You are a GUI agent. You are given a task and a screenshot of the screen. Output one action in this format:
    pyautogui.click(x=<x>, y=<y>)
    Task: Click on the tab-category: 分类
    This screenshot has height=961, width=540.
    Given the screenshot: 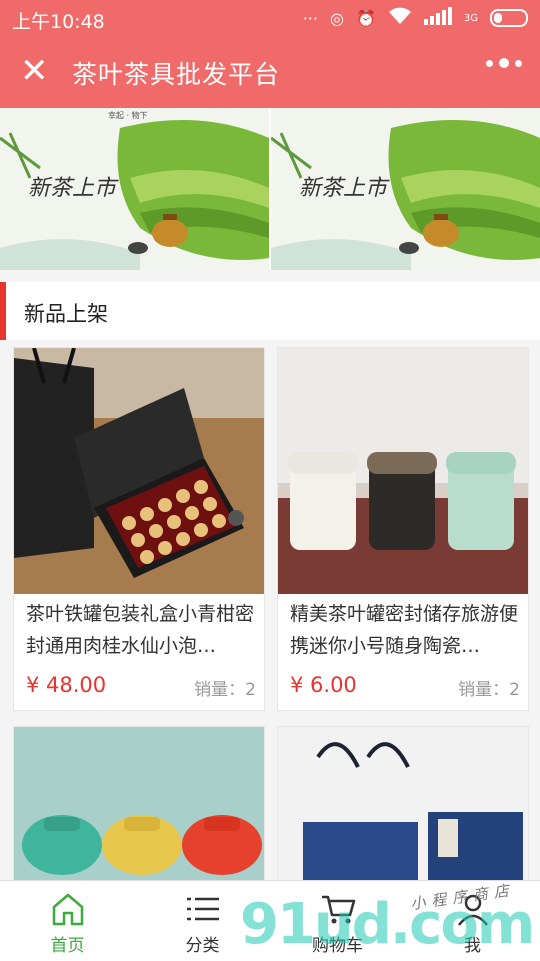 What is the action you would take?
    pyautogui.click(x=202, y=921)
    